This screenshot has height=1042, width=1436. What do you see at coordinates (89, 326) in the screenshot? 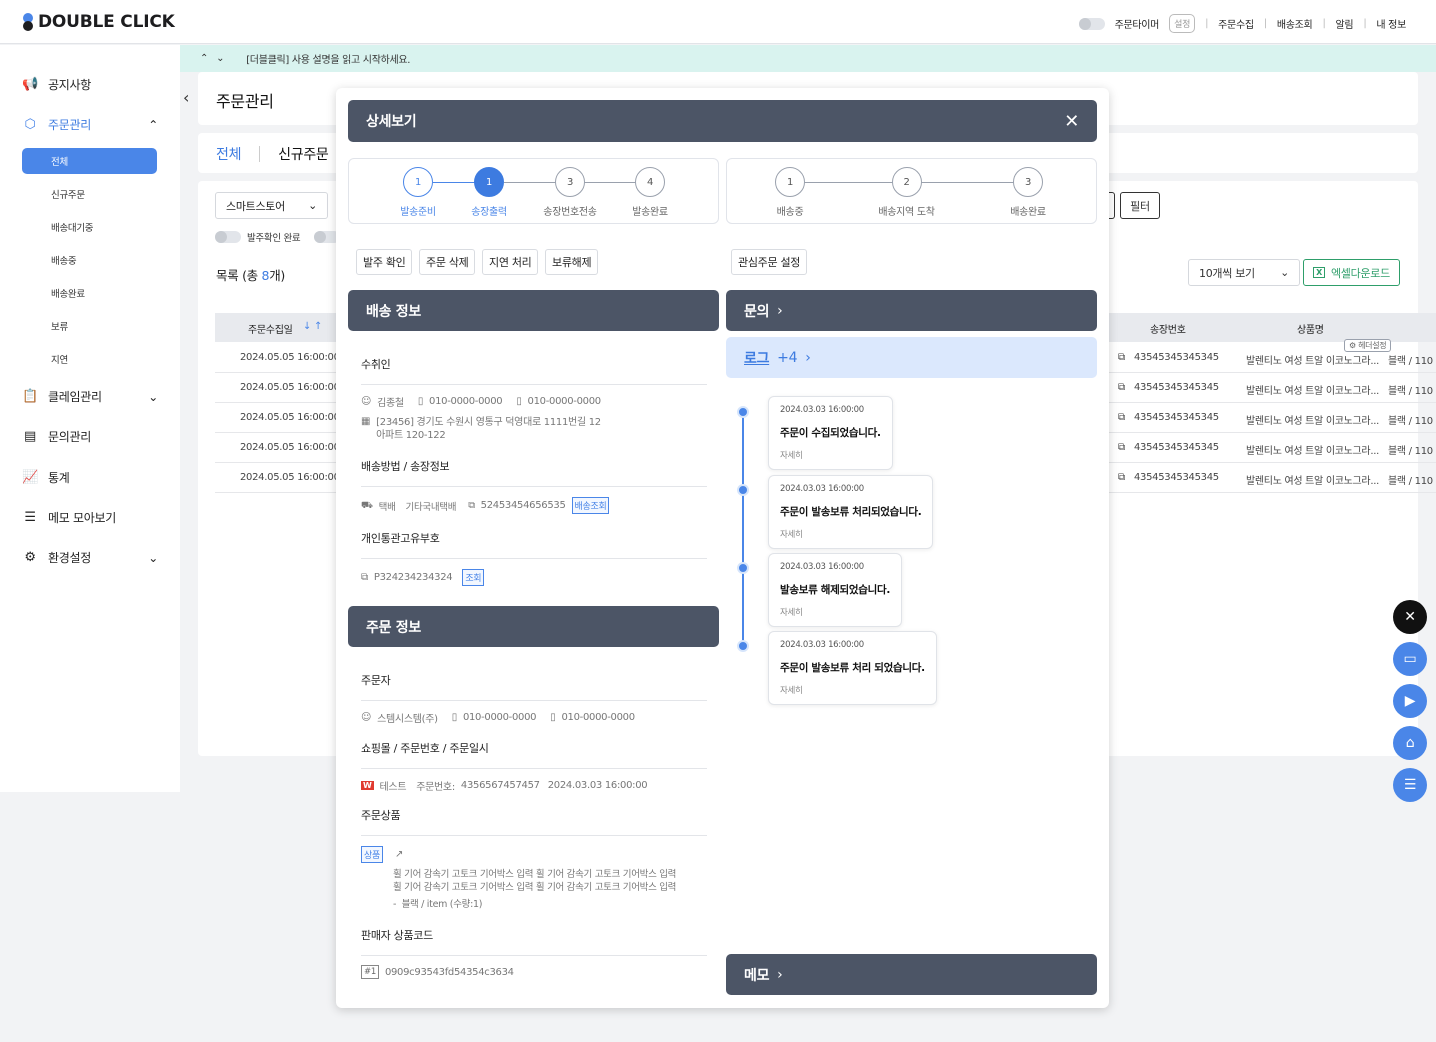
I see `sidebar-sub-hold: 보류` at bounding box center [89, 326].